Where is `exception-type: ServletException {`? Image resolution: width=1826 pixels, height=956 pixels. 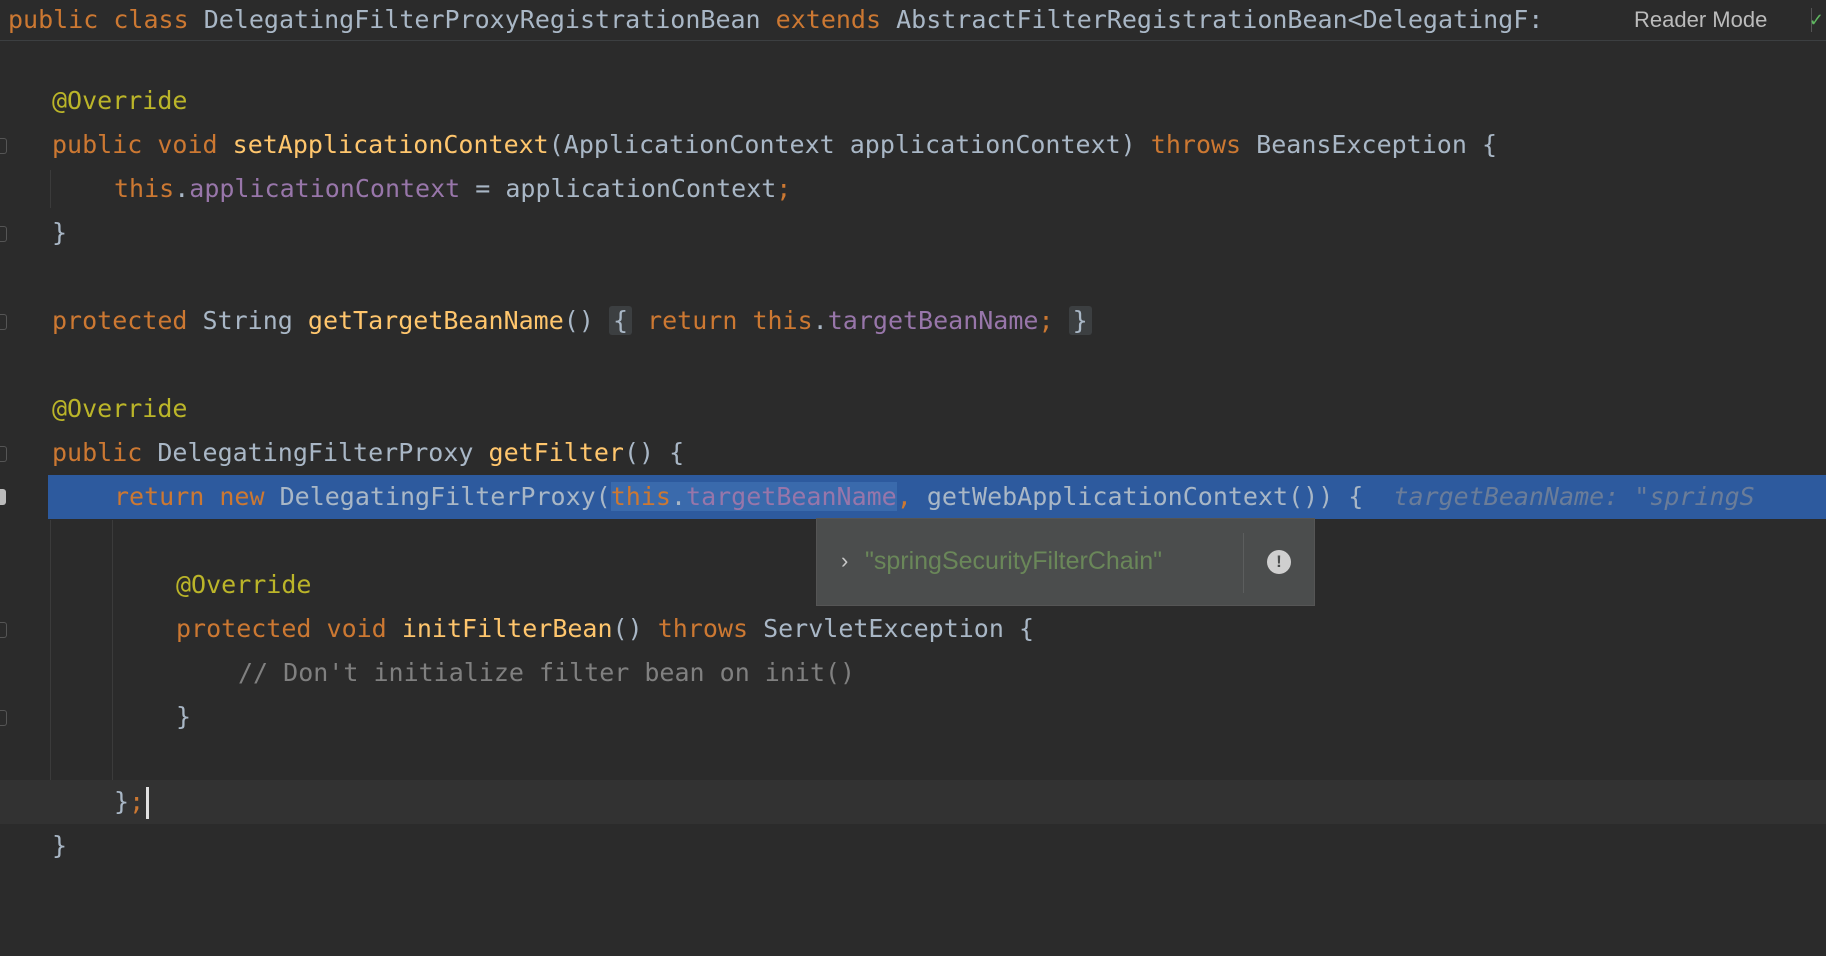 exception-type: ServletException { is located at coordinates (899, 628).